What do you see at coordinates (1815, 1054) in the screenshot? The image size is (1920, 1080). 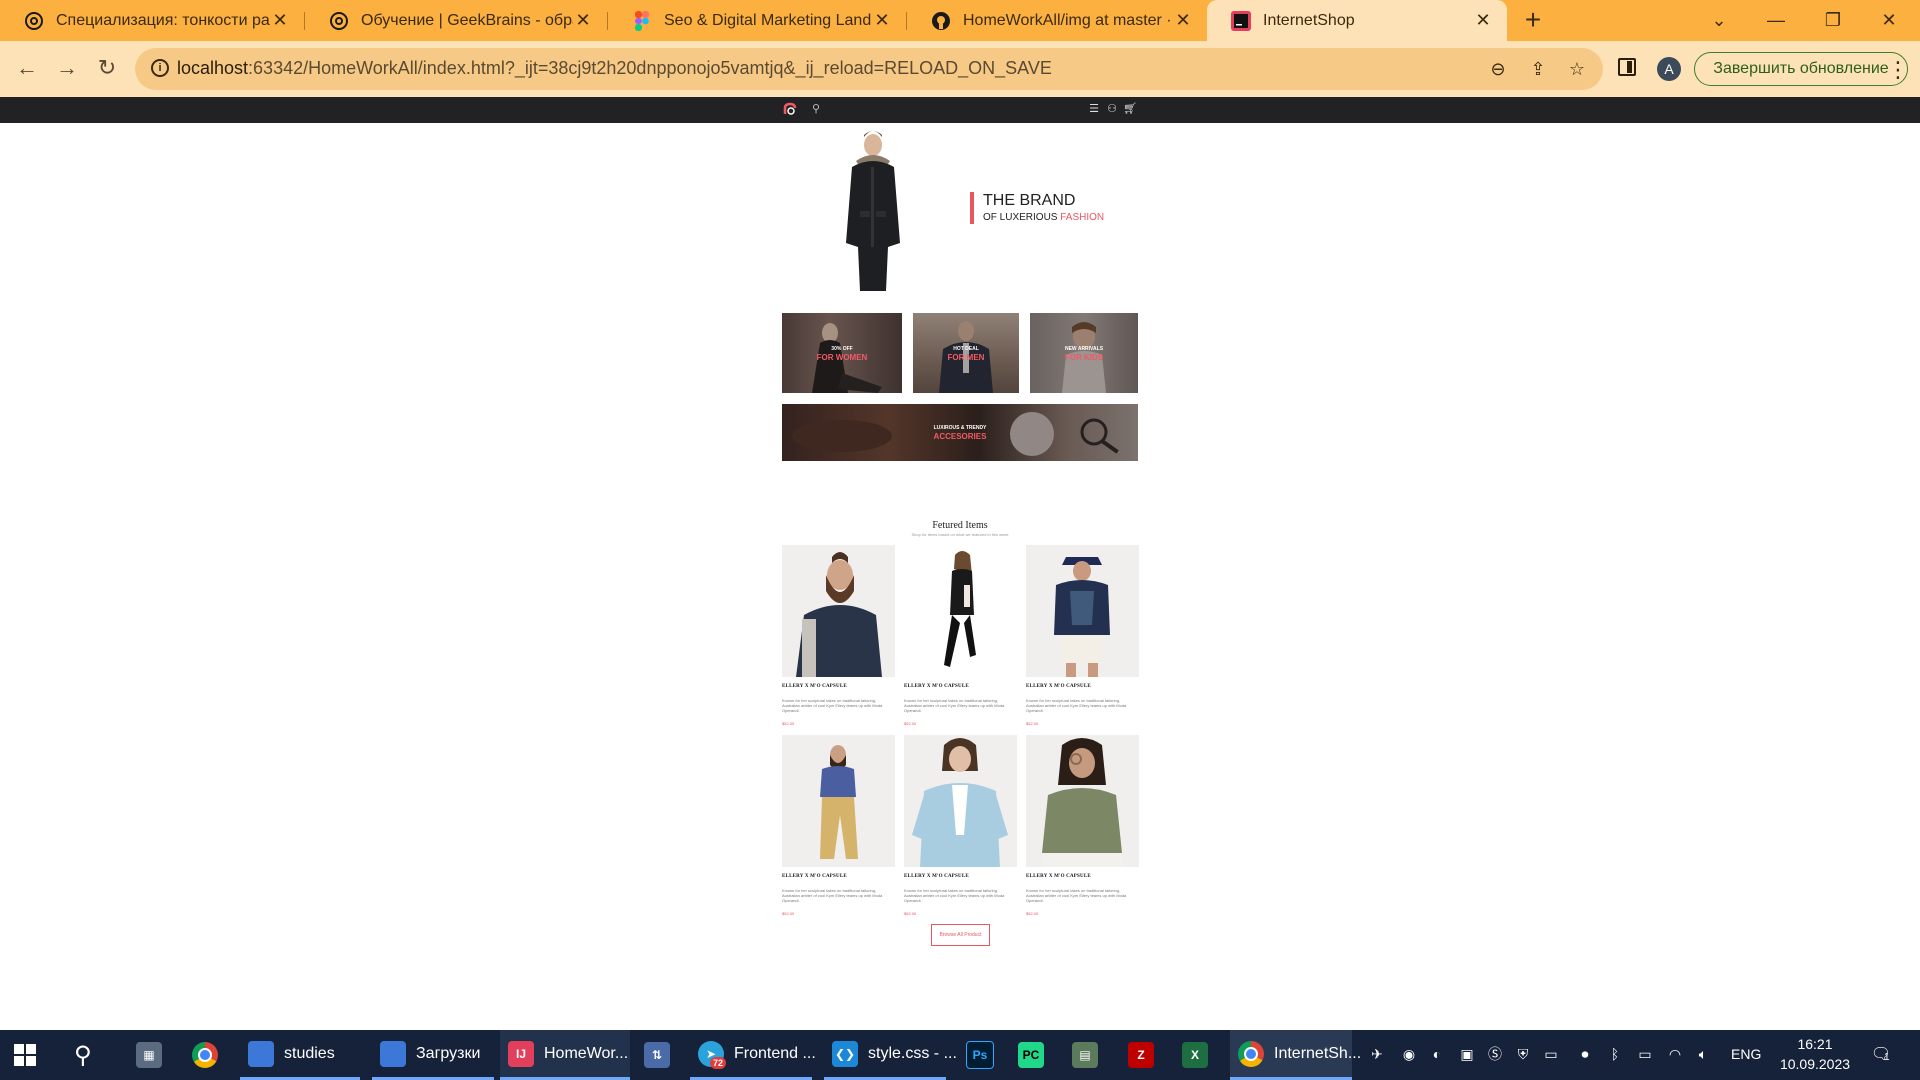 I see `clock: 16:21 10.09.2023` at bounding box center [1815, 1054].